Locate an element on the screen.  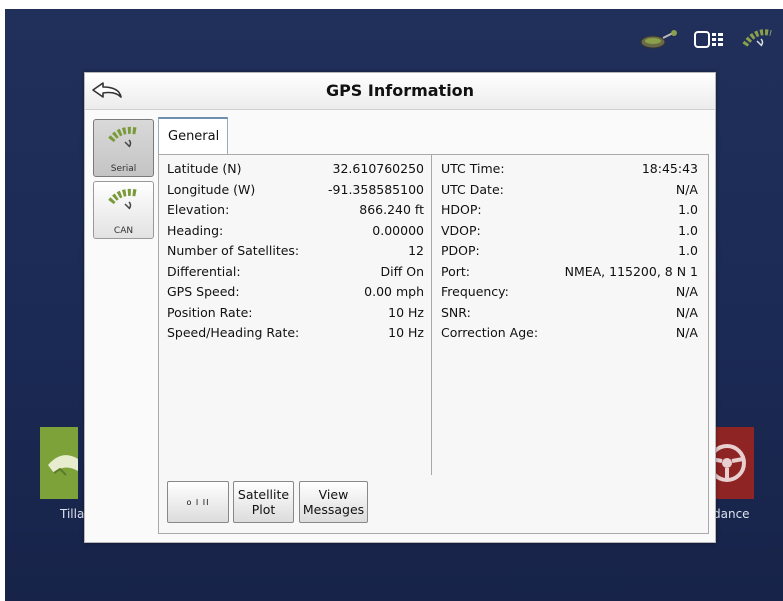
field-value: 0.00000 is located at coordinates (398, 230).